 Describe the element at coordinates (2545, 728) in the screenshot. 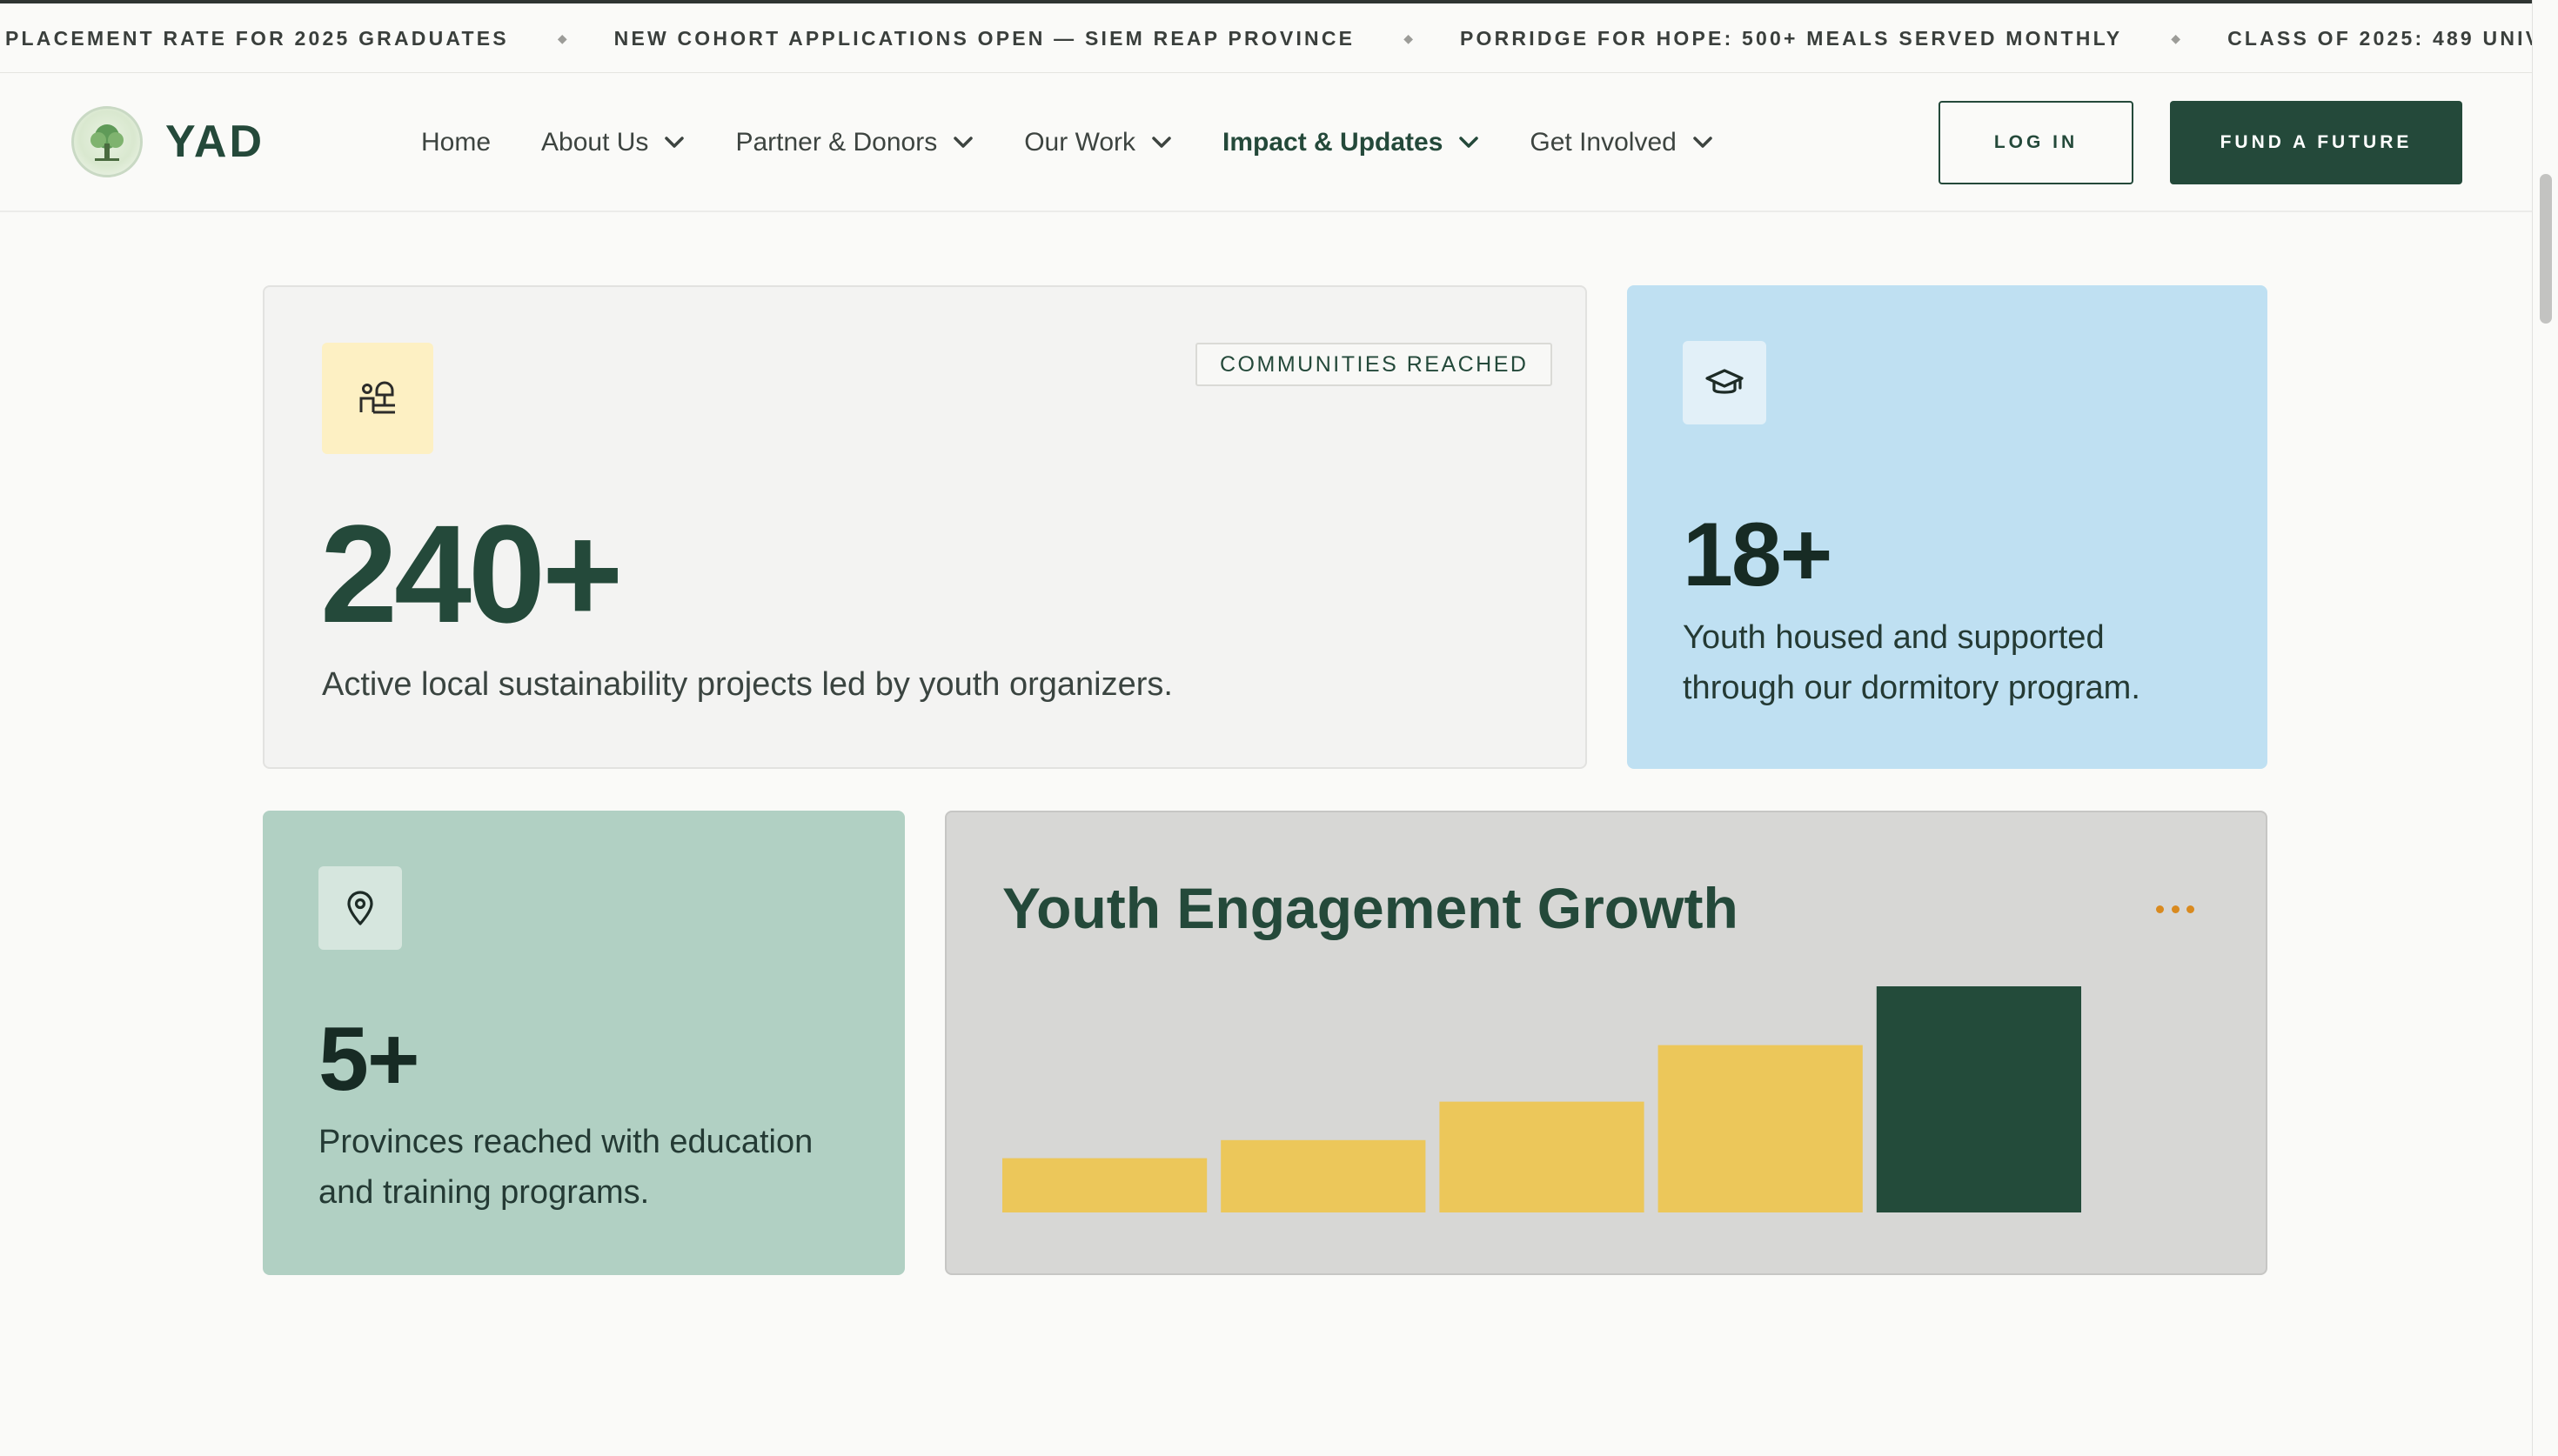

I see `page-scrollbar` at that location.